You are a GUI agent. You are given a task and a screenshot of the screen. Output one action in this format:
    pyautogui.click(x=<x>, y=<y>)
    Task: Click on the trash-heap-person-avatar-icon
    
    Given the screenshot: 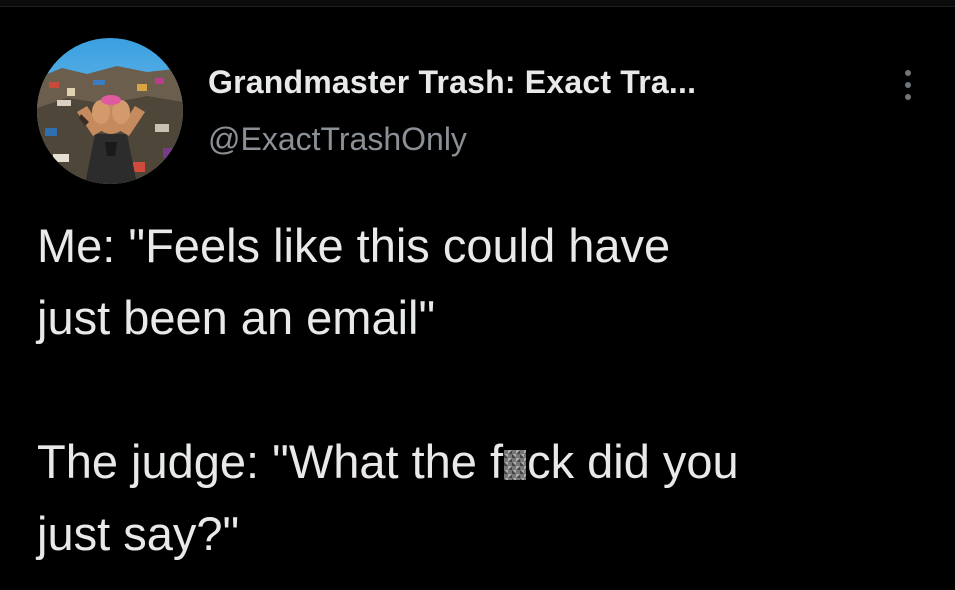 What is the action you would take?
    pyautogui.click(x=110, y=111)
    